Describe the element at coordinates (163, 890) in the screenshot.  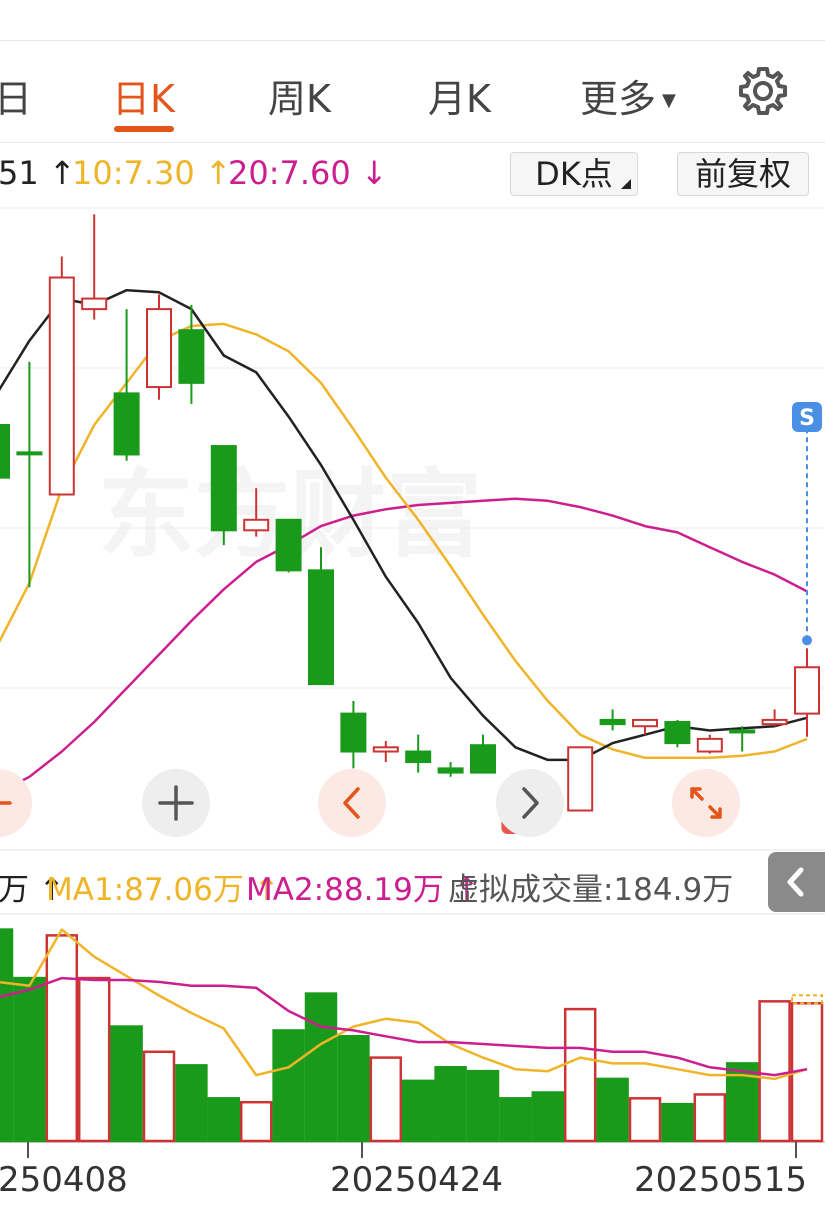
I see `vol-ma1-legend: MA1:87.06万 ↑` at that location.